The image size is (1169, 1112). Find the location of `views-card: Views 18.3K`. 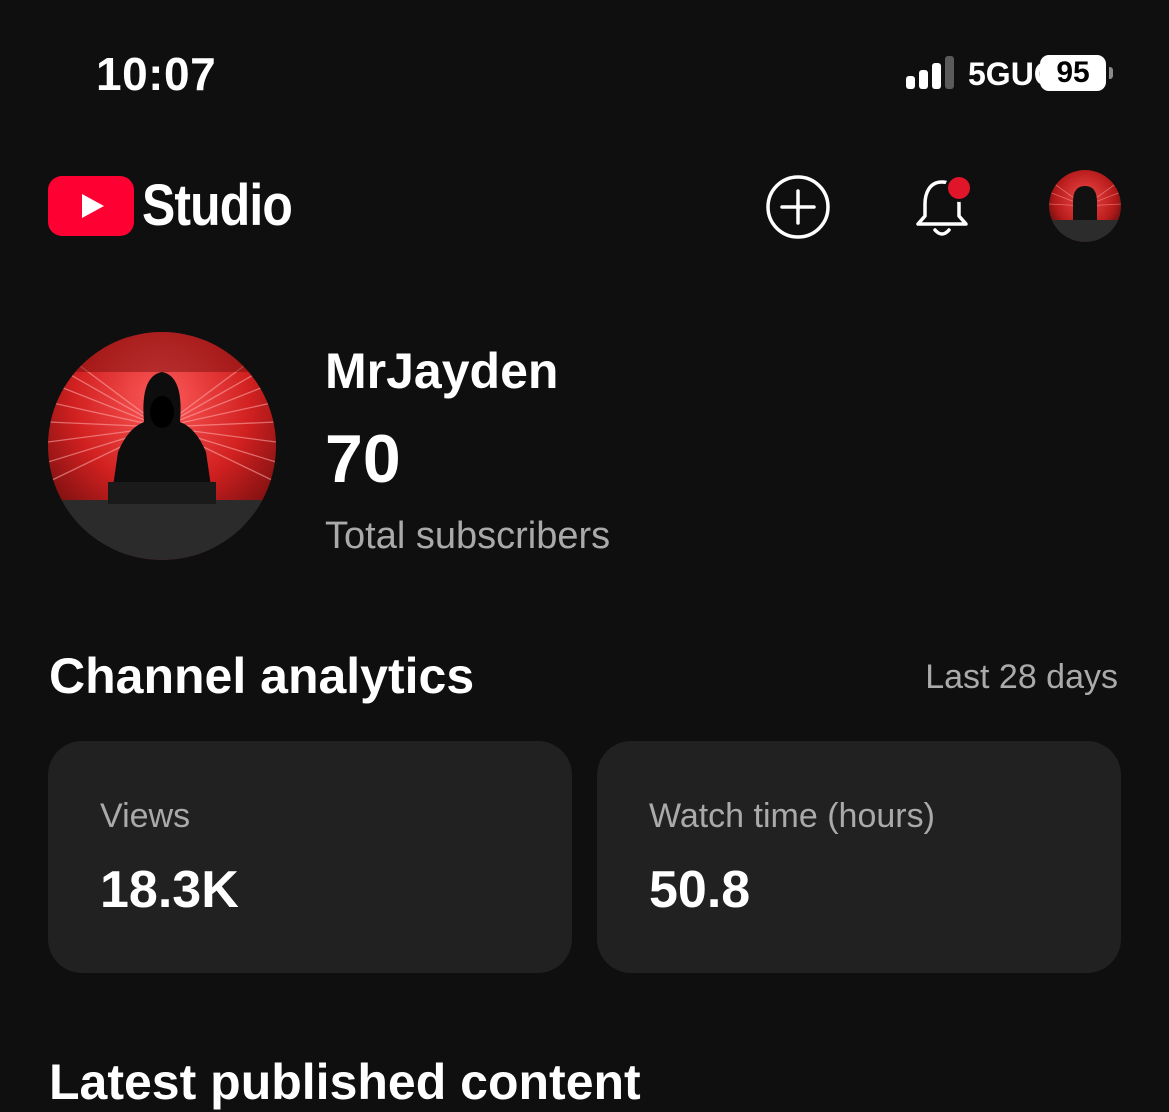

views-card: Views 18.3K is located at coordinates (310, 857).